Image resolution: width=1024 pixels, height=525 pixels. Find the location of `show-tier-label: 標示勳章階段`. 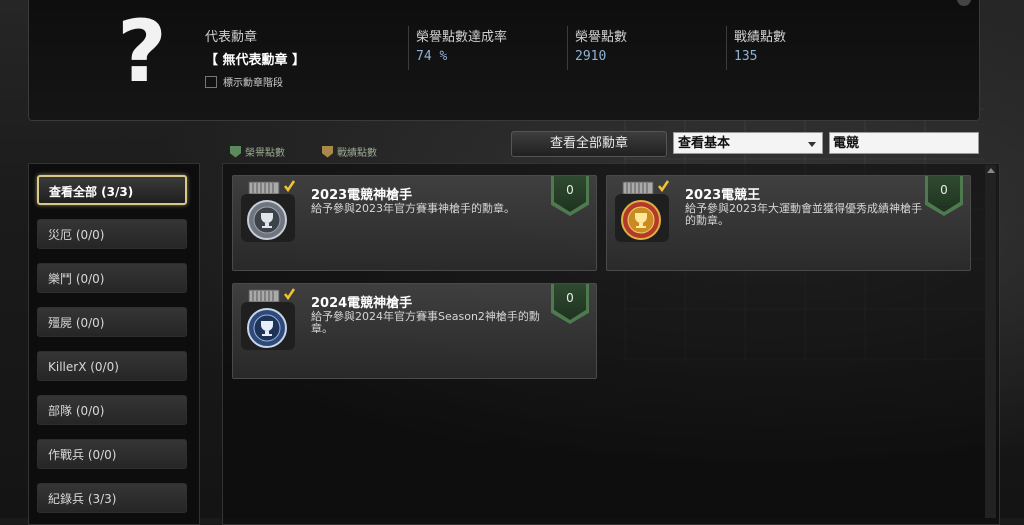

show-tier-label: 標示勳章階段 is located at coordinates (253, 83).